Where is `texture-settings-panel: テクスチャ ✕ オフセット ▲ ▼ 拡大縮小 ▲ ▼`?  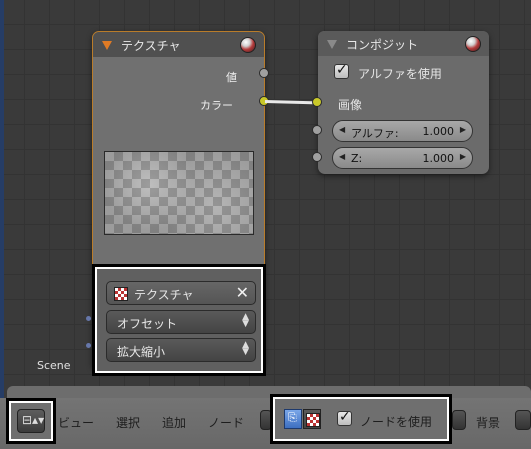
texture-settings-panel: テクスチャ ✕ オフセット ▲ ▼ 拡大縮小 ▲ ▼ is located at coordinates (179, 320).